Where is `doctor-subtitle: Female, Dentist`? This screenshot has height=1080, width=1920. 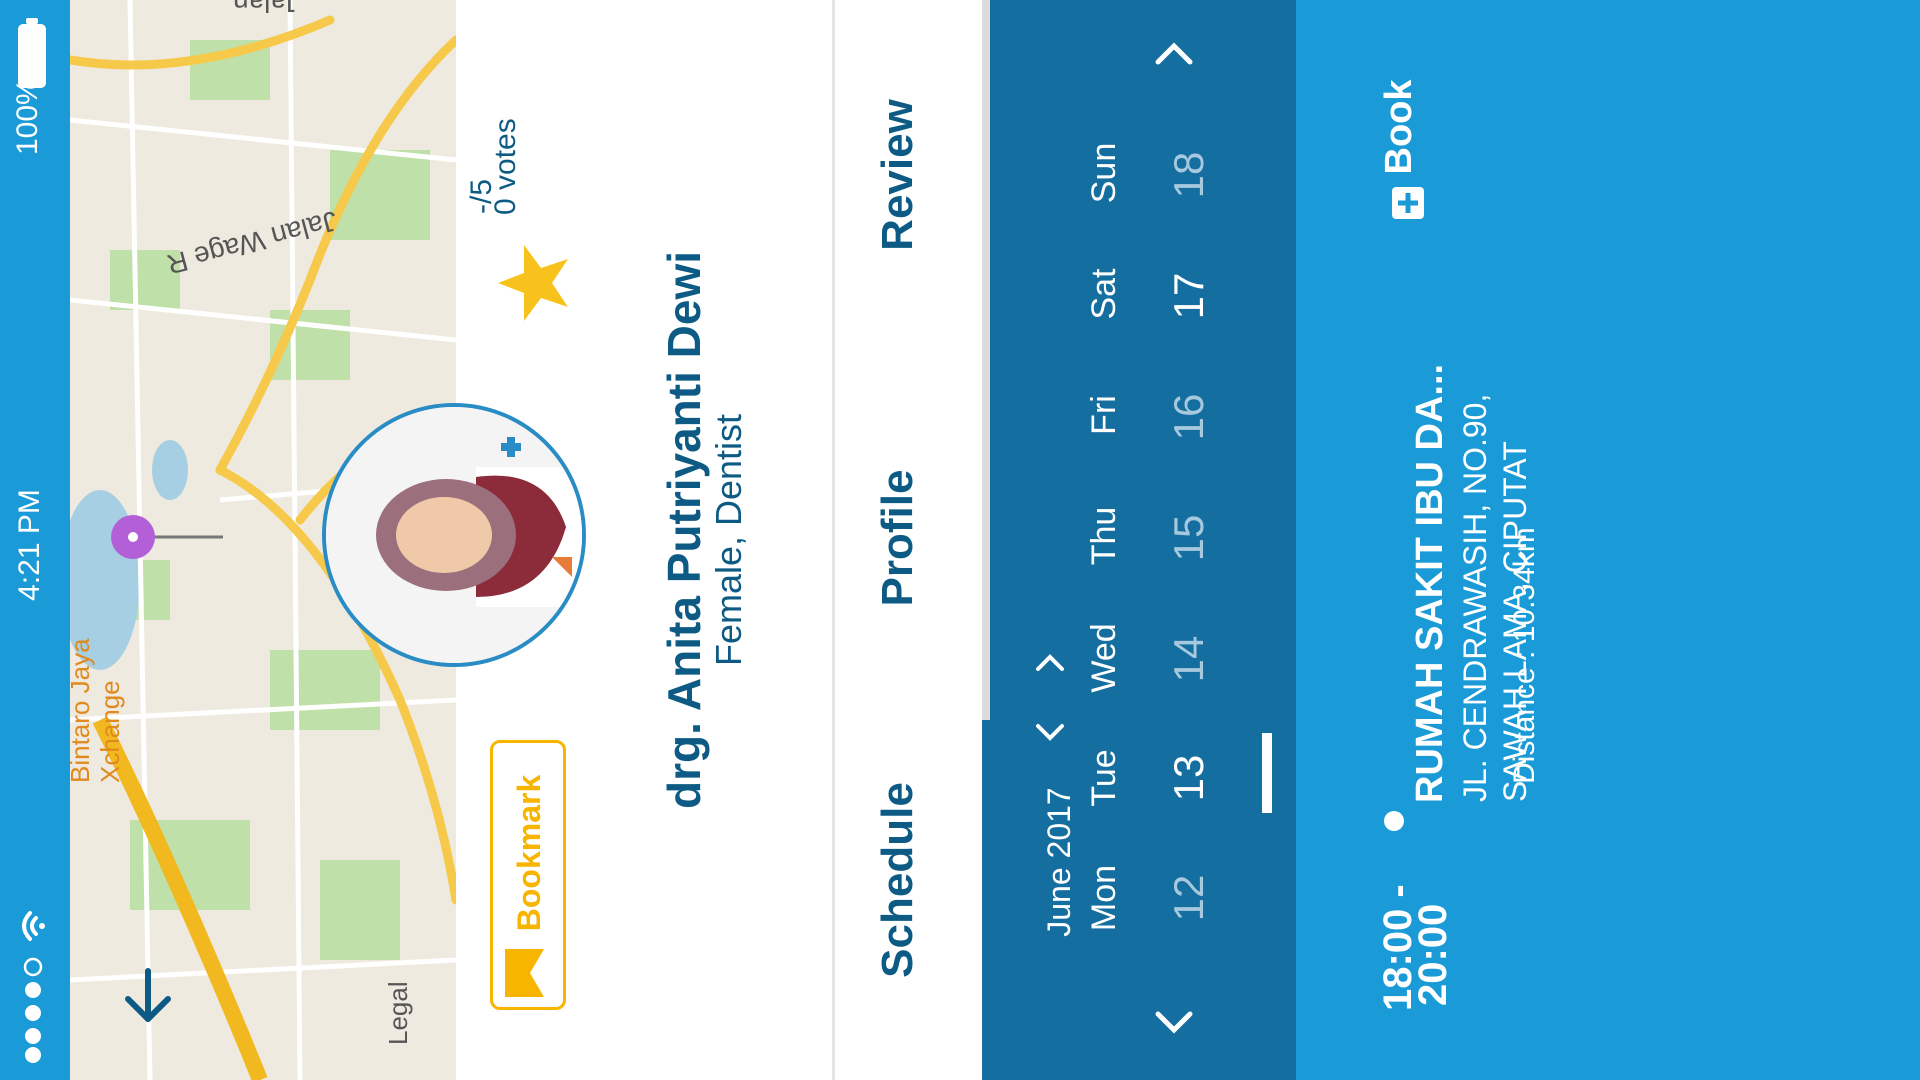
doctor-subtitle: Female, Dentist is located at coordinates (728, 540).